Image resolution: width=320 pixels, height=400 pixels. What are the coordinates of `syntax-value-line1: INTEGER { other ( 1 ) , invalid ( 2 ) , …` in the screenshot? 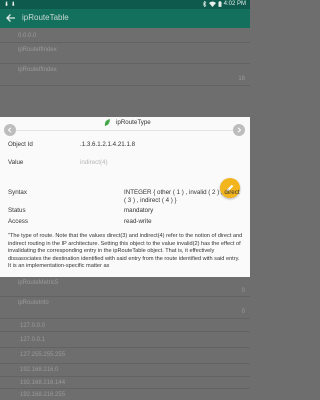 It's located at (182, 192).